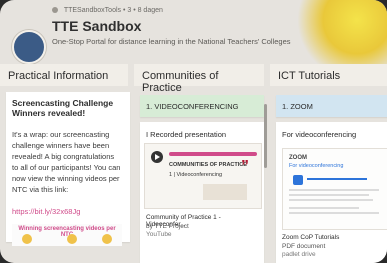 Image resolution: width=387 pixels, height=263 pixels. What do you see at coordinates (196, 175) in the screenshot?
I see `video-line: 1 | Videoconferencing` at bounding box center [196, 175].